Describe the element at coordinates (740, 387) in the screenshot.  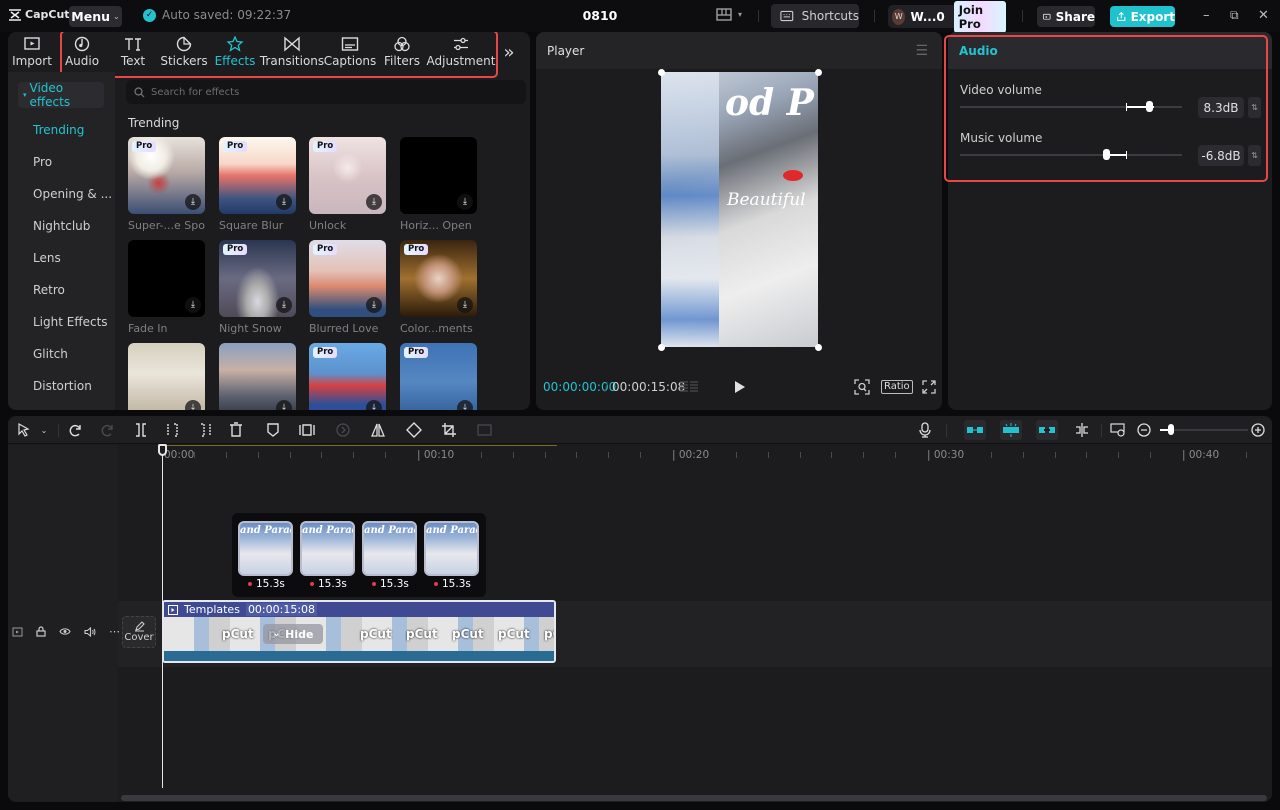
I see `play-icon` at that location.